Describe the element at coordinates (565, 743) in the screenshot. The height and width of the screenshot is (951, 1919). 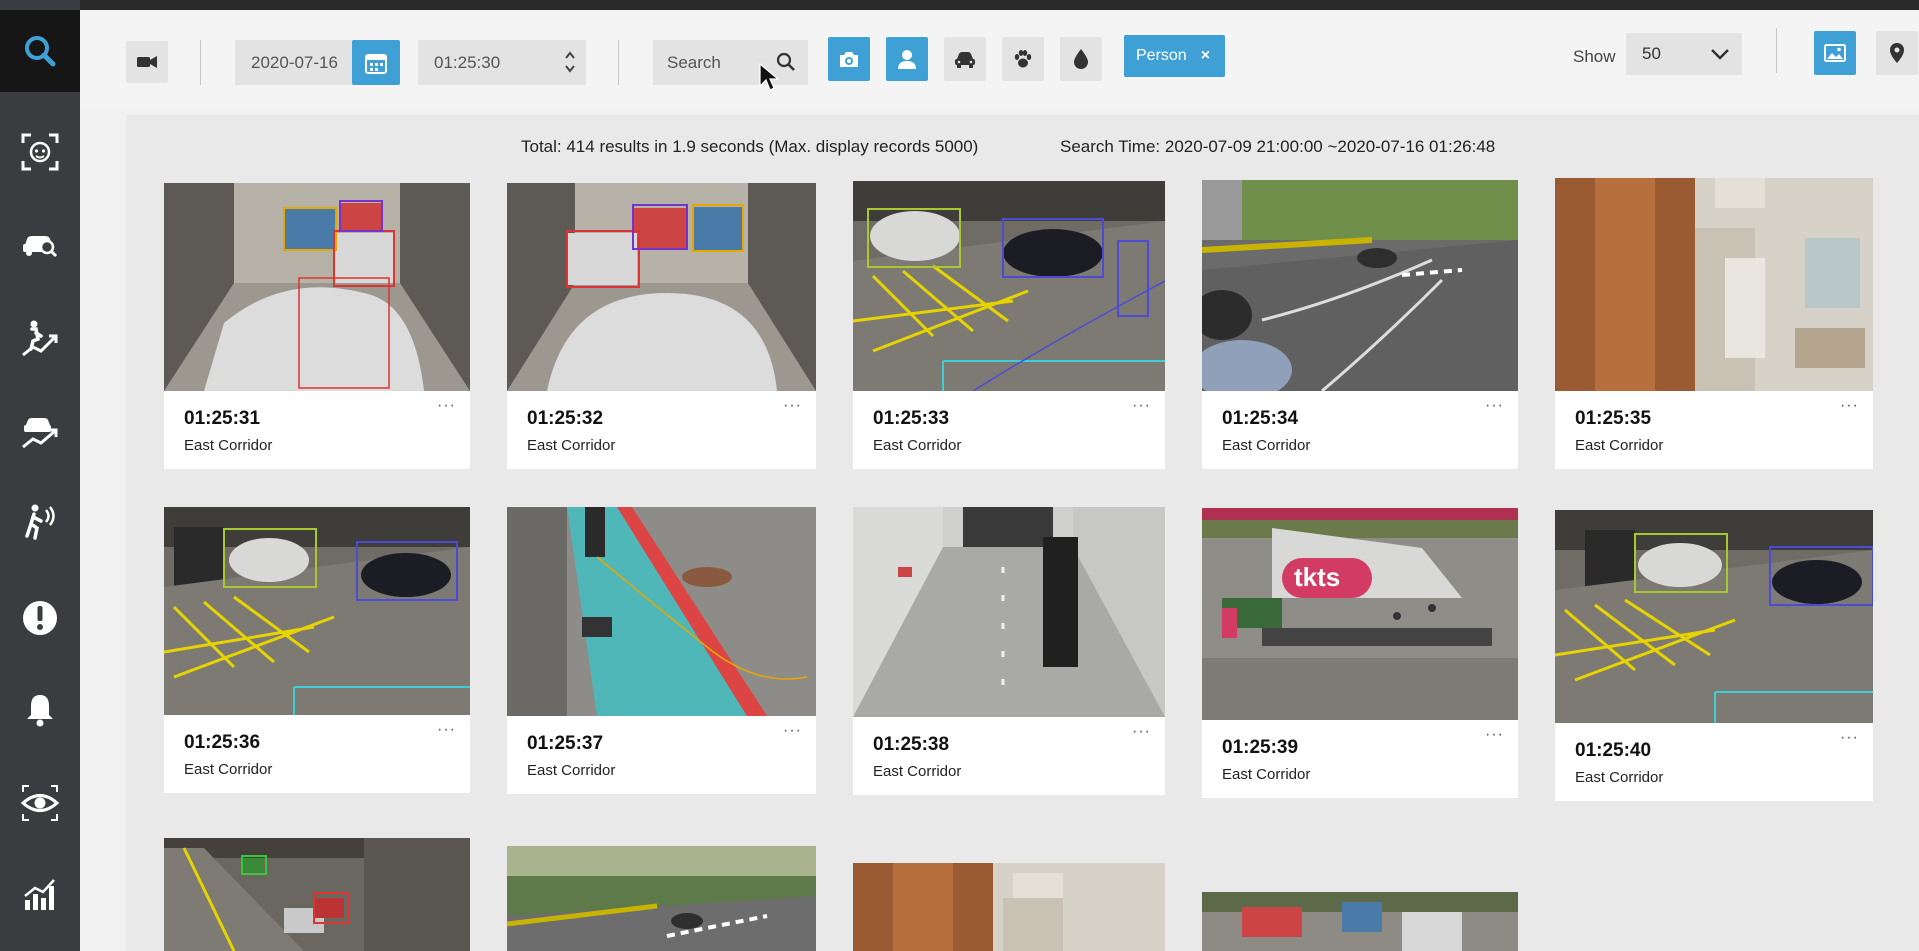
I see `result-time: 01:25:37` at that location.